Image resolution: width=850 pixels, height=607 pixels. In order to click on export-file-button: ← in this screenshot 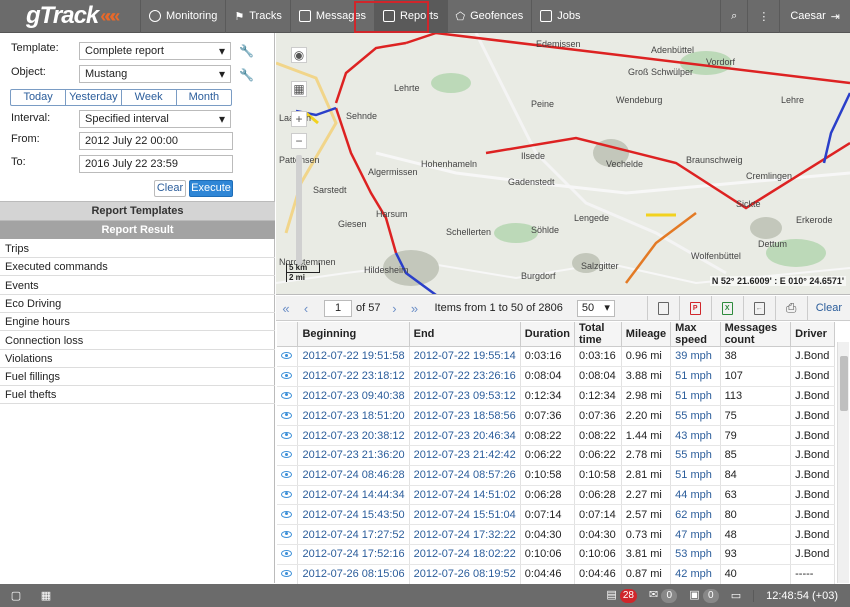, I will do `click(758, 308)`.